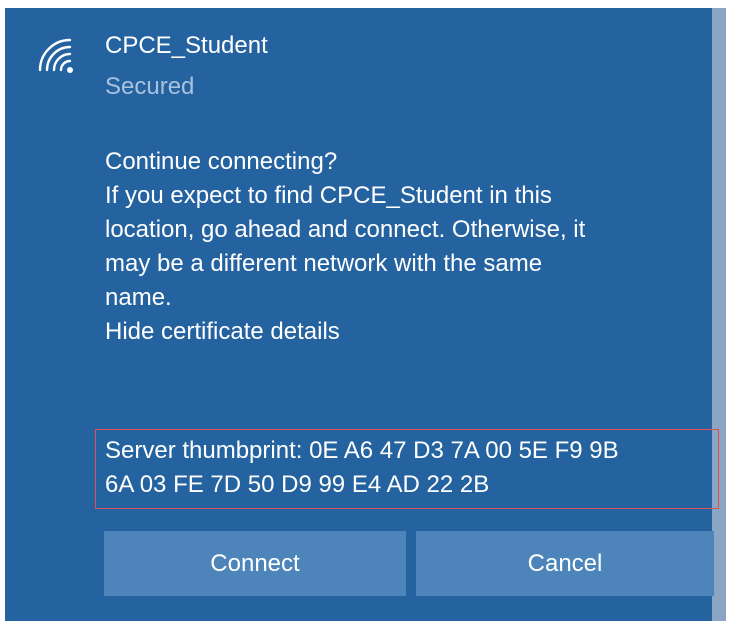 The width and height of the screenshot is (731, 621). I want to click on prompt-heading: Continue connecting?, so click(221, 161).